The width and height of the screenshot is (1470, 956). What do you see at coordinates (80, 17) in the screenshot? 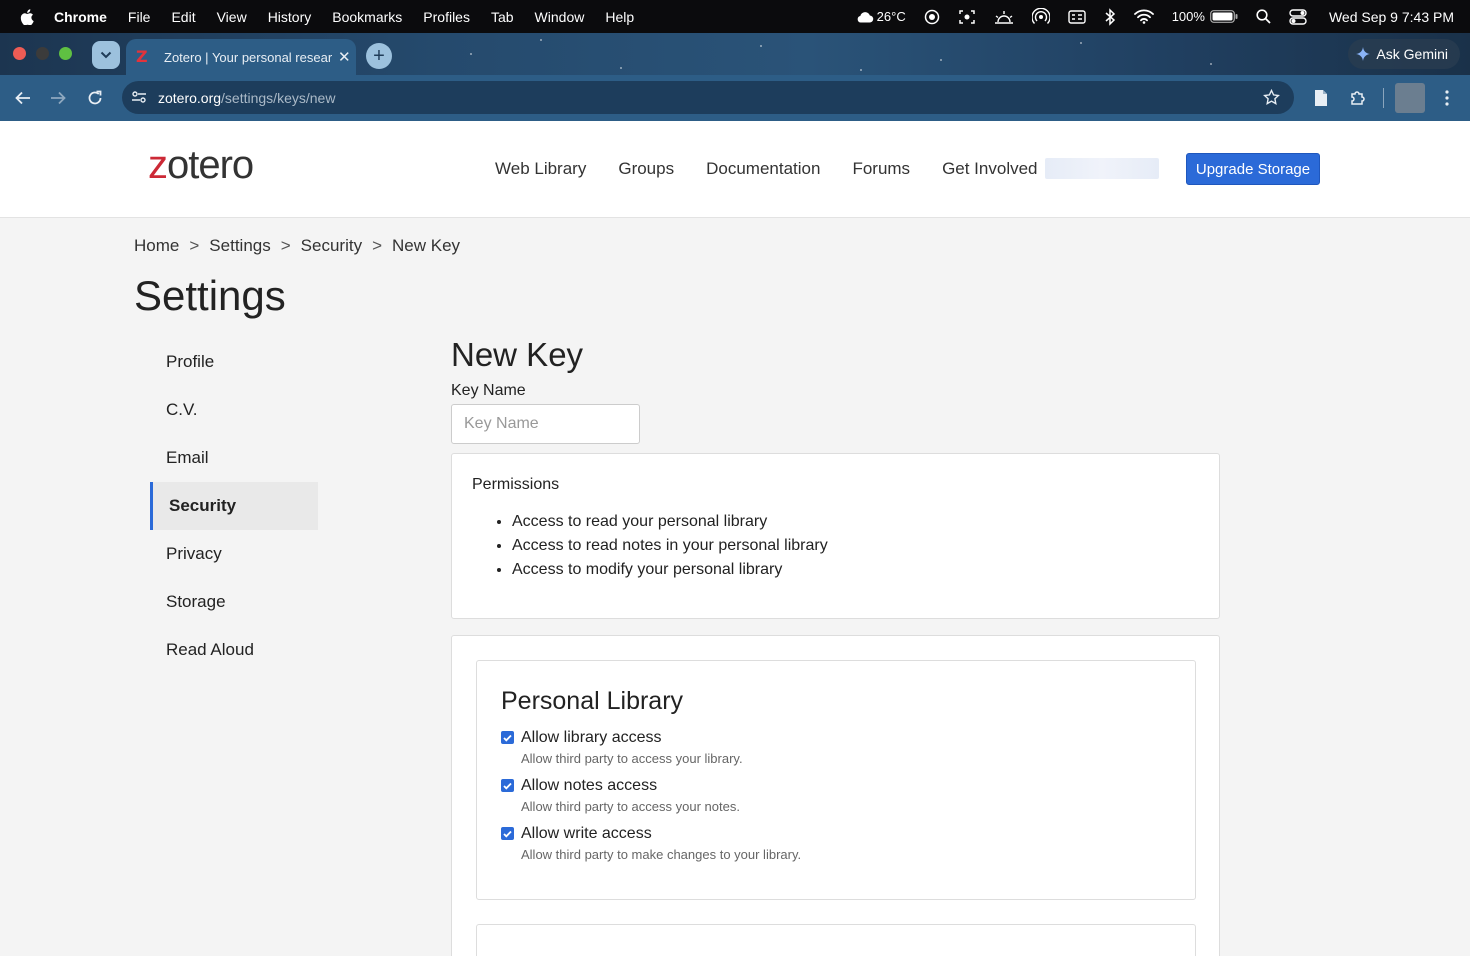
I see `menu-app-name: Chrome` at bounding box center [80, 17].